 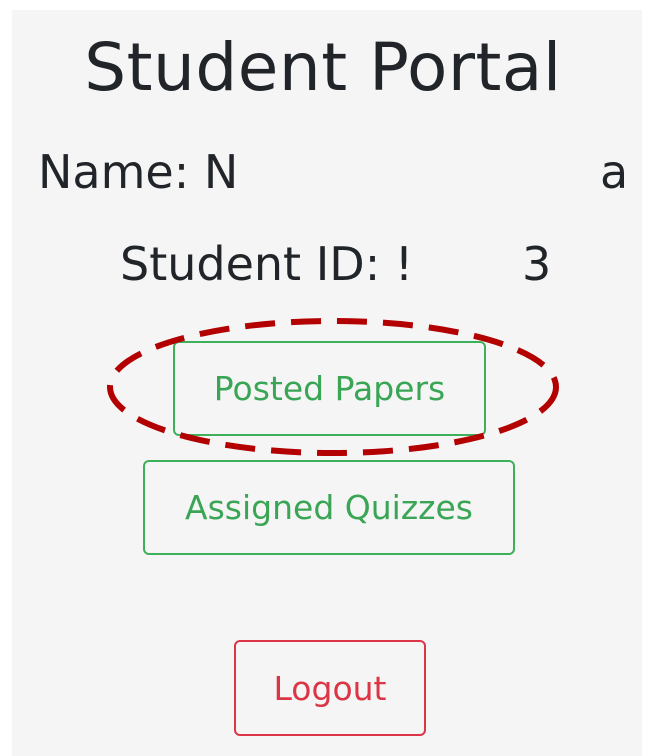 What do you see at coordinates (323, 67) in the screenshot?
I see `page-title: Student Portal` at bounding box center [323, 67].